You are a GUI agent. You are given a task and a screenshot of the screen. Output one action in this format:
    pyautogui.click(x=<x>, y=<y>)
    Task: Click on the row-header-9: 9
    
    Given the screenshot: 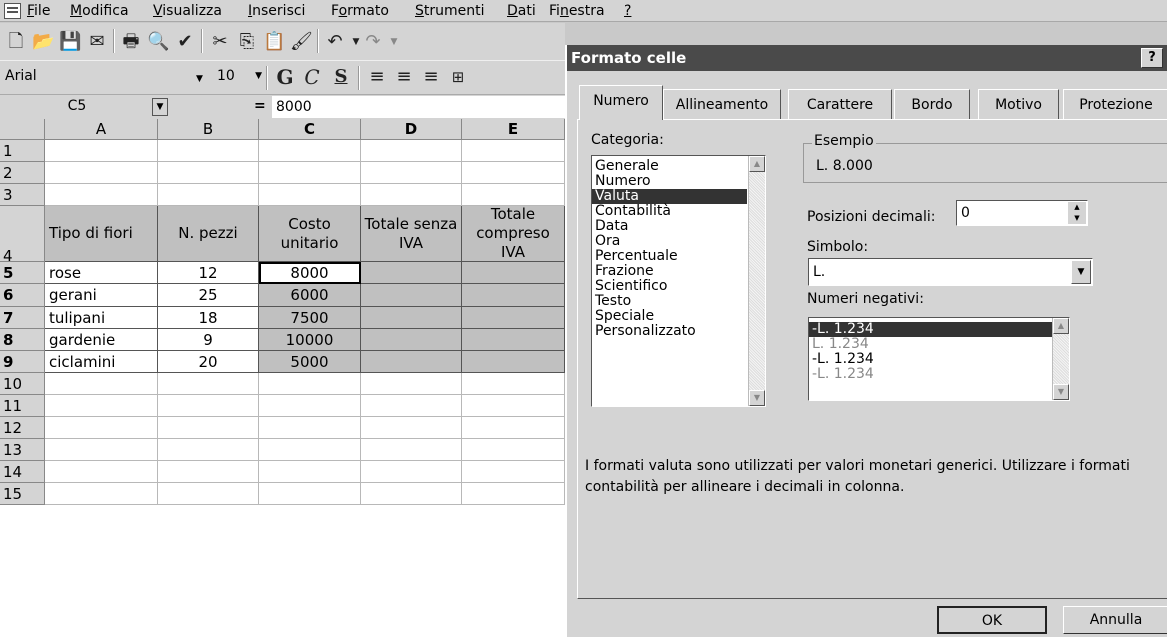 What is the action you would take?
    pyautogui.click(x=22, y=362)
    